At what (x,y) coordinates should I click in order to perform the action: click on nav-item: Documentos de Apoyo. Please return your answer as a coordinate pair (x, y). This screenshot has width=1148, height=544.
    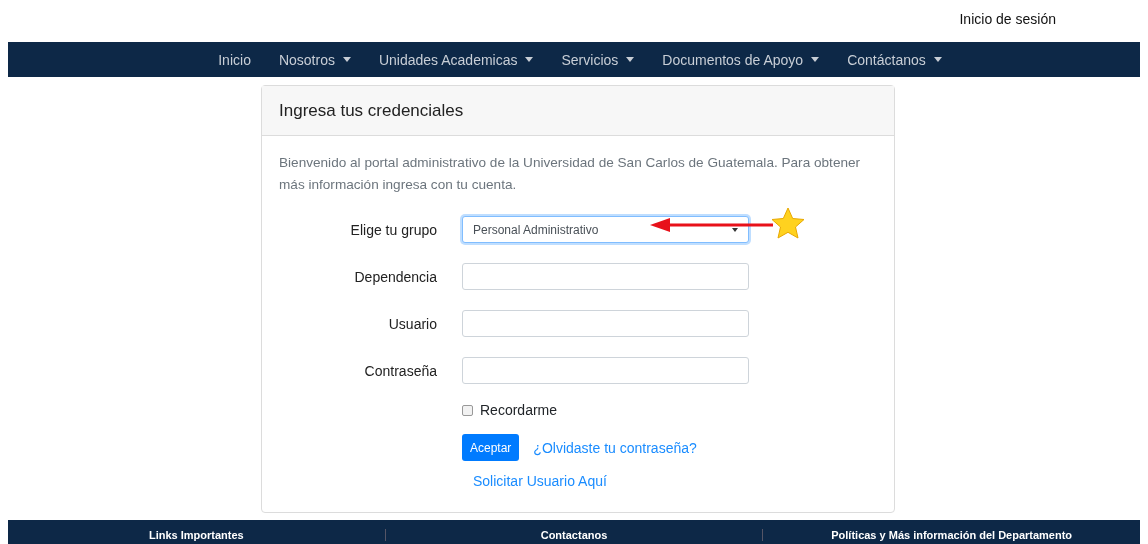
    Looking at the image, I should click on (741, 59).